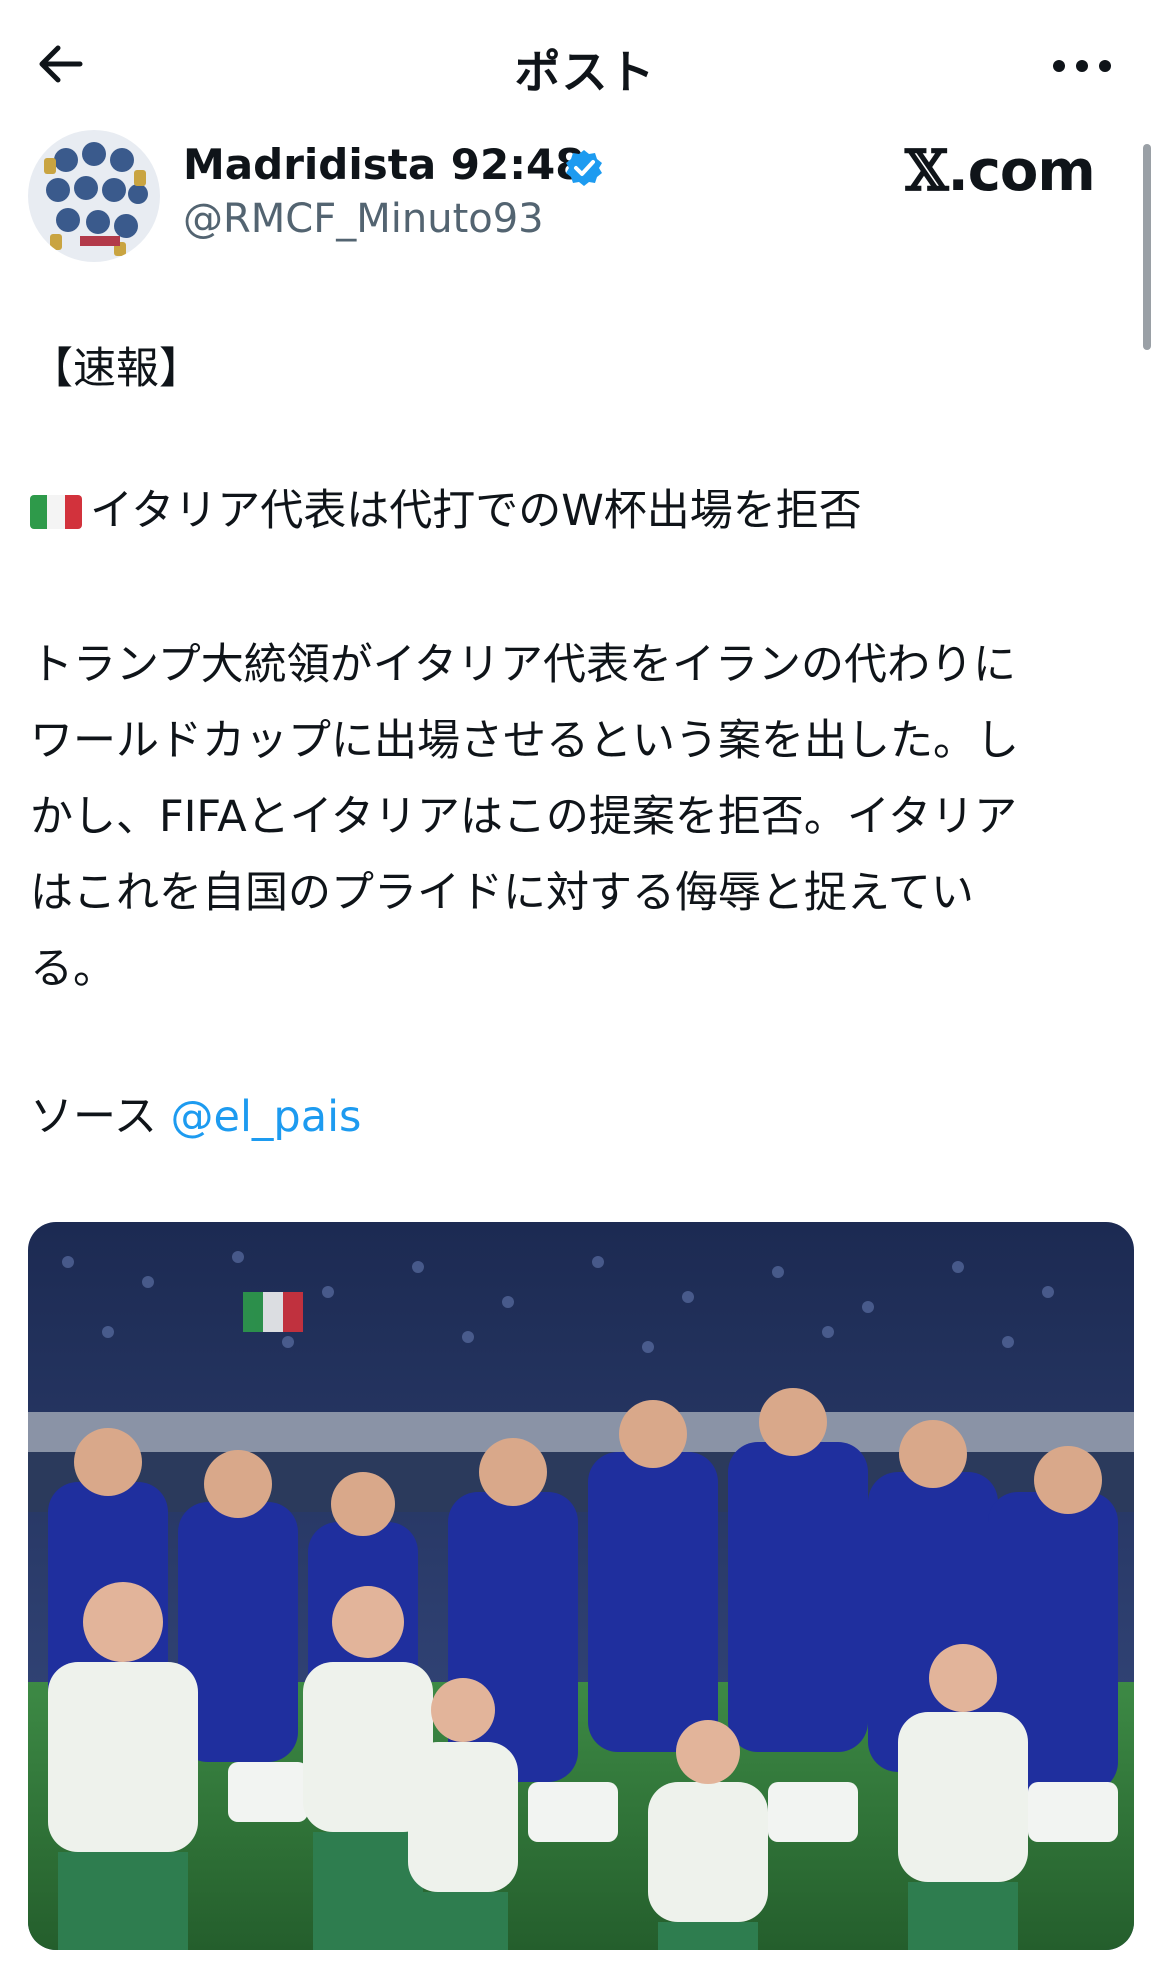 This screenshot has height=1975, width=1170. I want to click on scrollbar, so click(1147, 247).